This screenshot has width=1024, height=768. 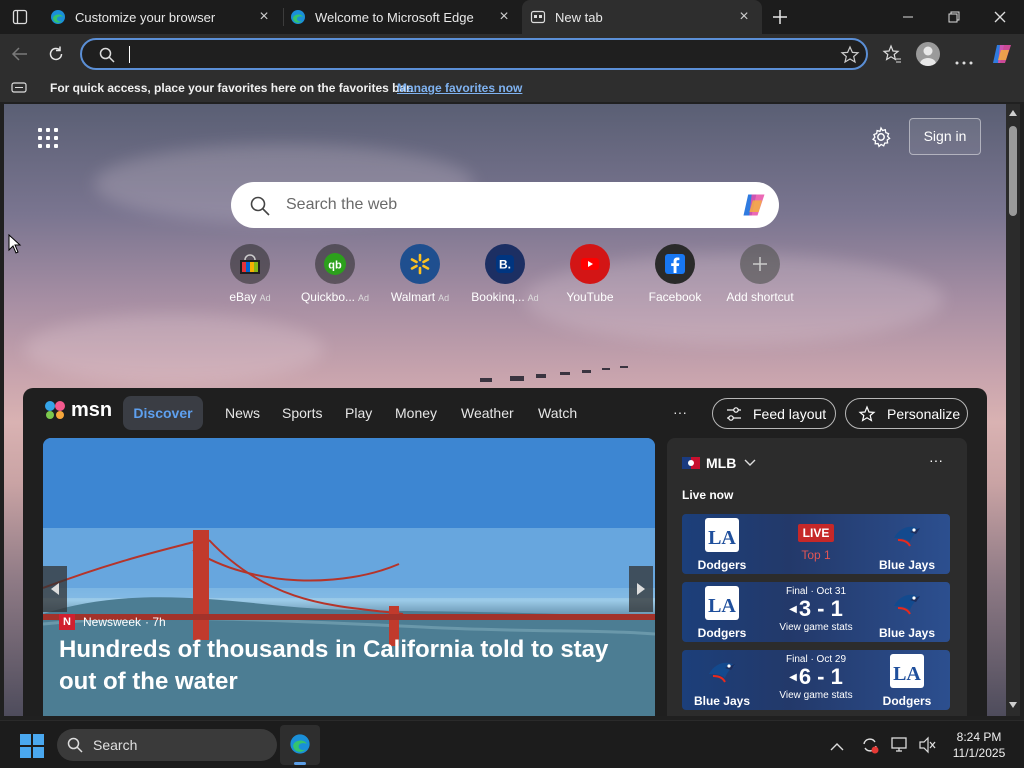 I want to click on sports-more-icon: ···, so click(x=936, y=460).